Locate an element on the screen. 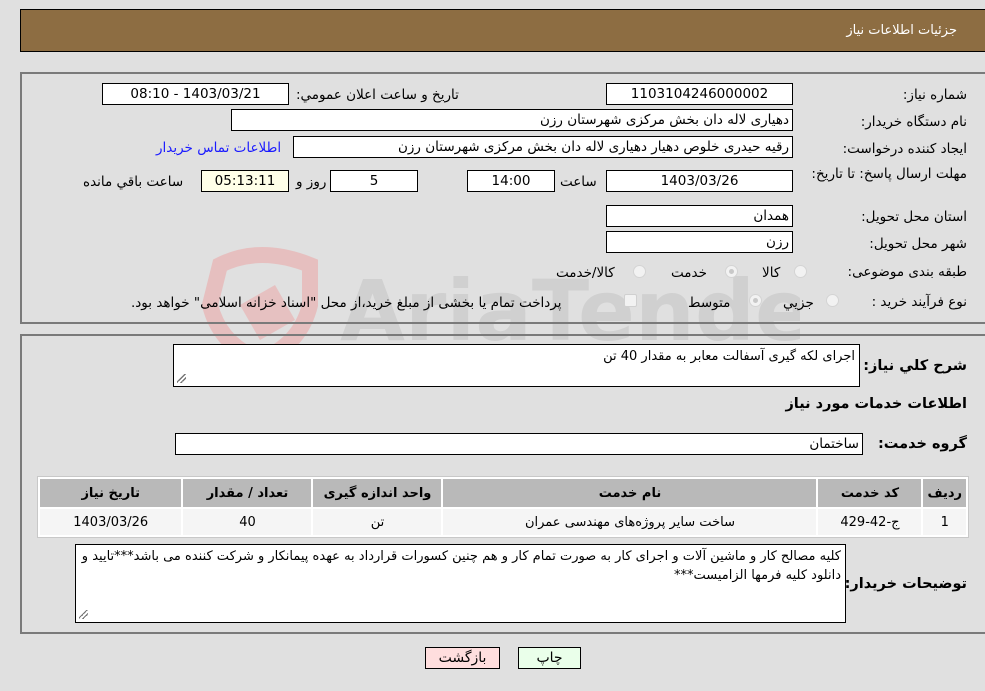 The height and width of the screenshot is (691, 985). announce-label: تاریخ و ساعت اعلان عمومي: is located at coordinates (377, 95).